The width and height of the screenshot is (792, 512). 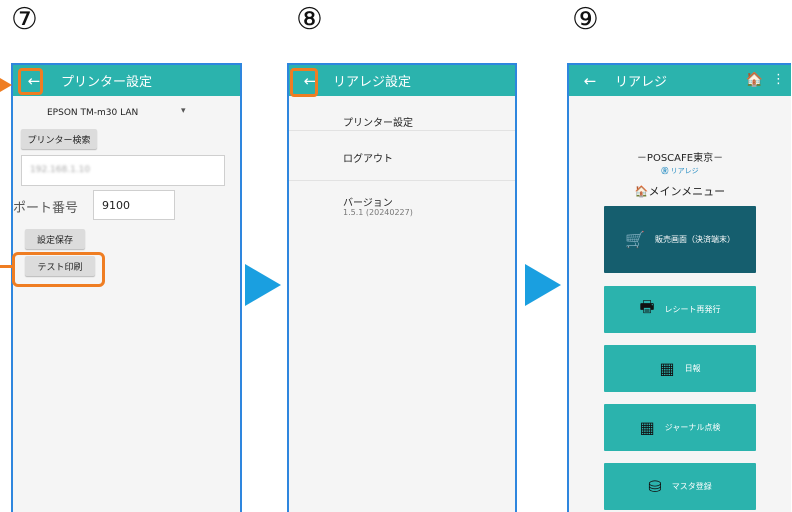 What do you see at coordinates (590, 81) in the screenshot?
I see `back-arrow-icon: ←` at bounding box center [590, 81].